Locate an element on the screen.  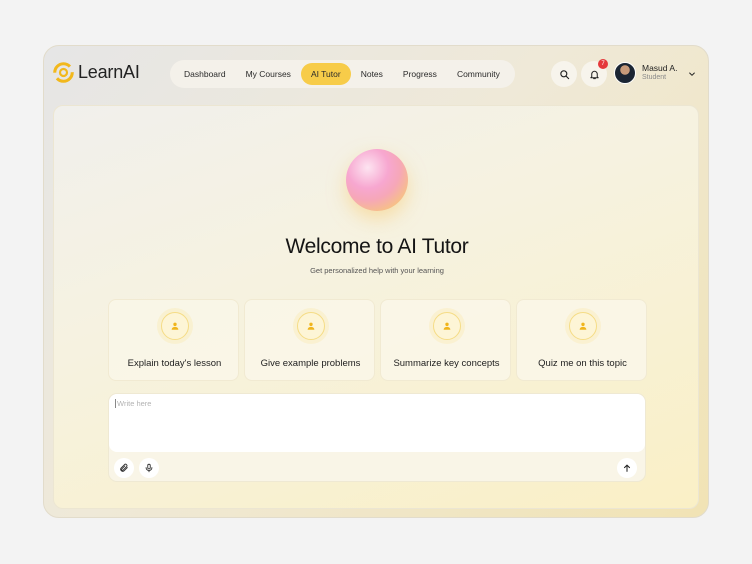
avatar is located at coordinates (625, 73).